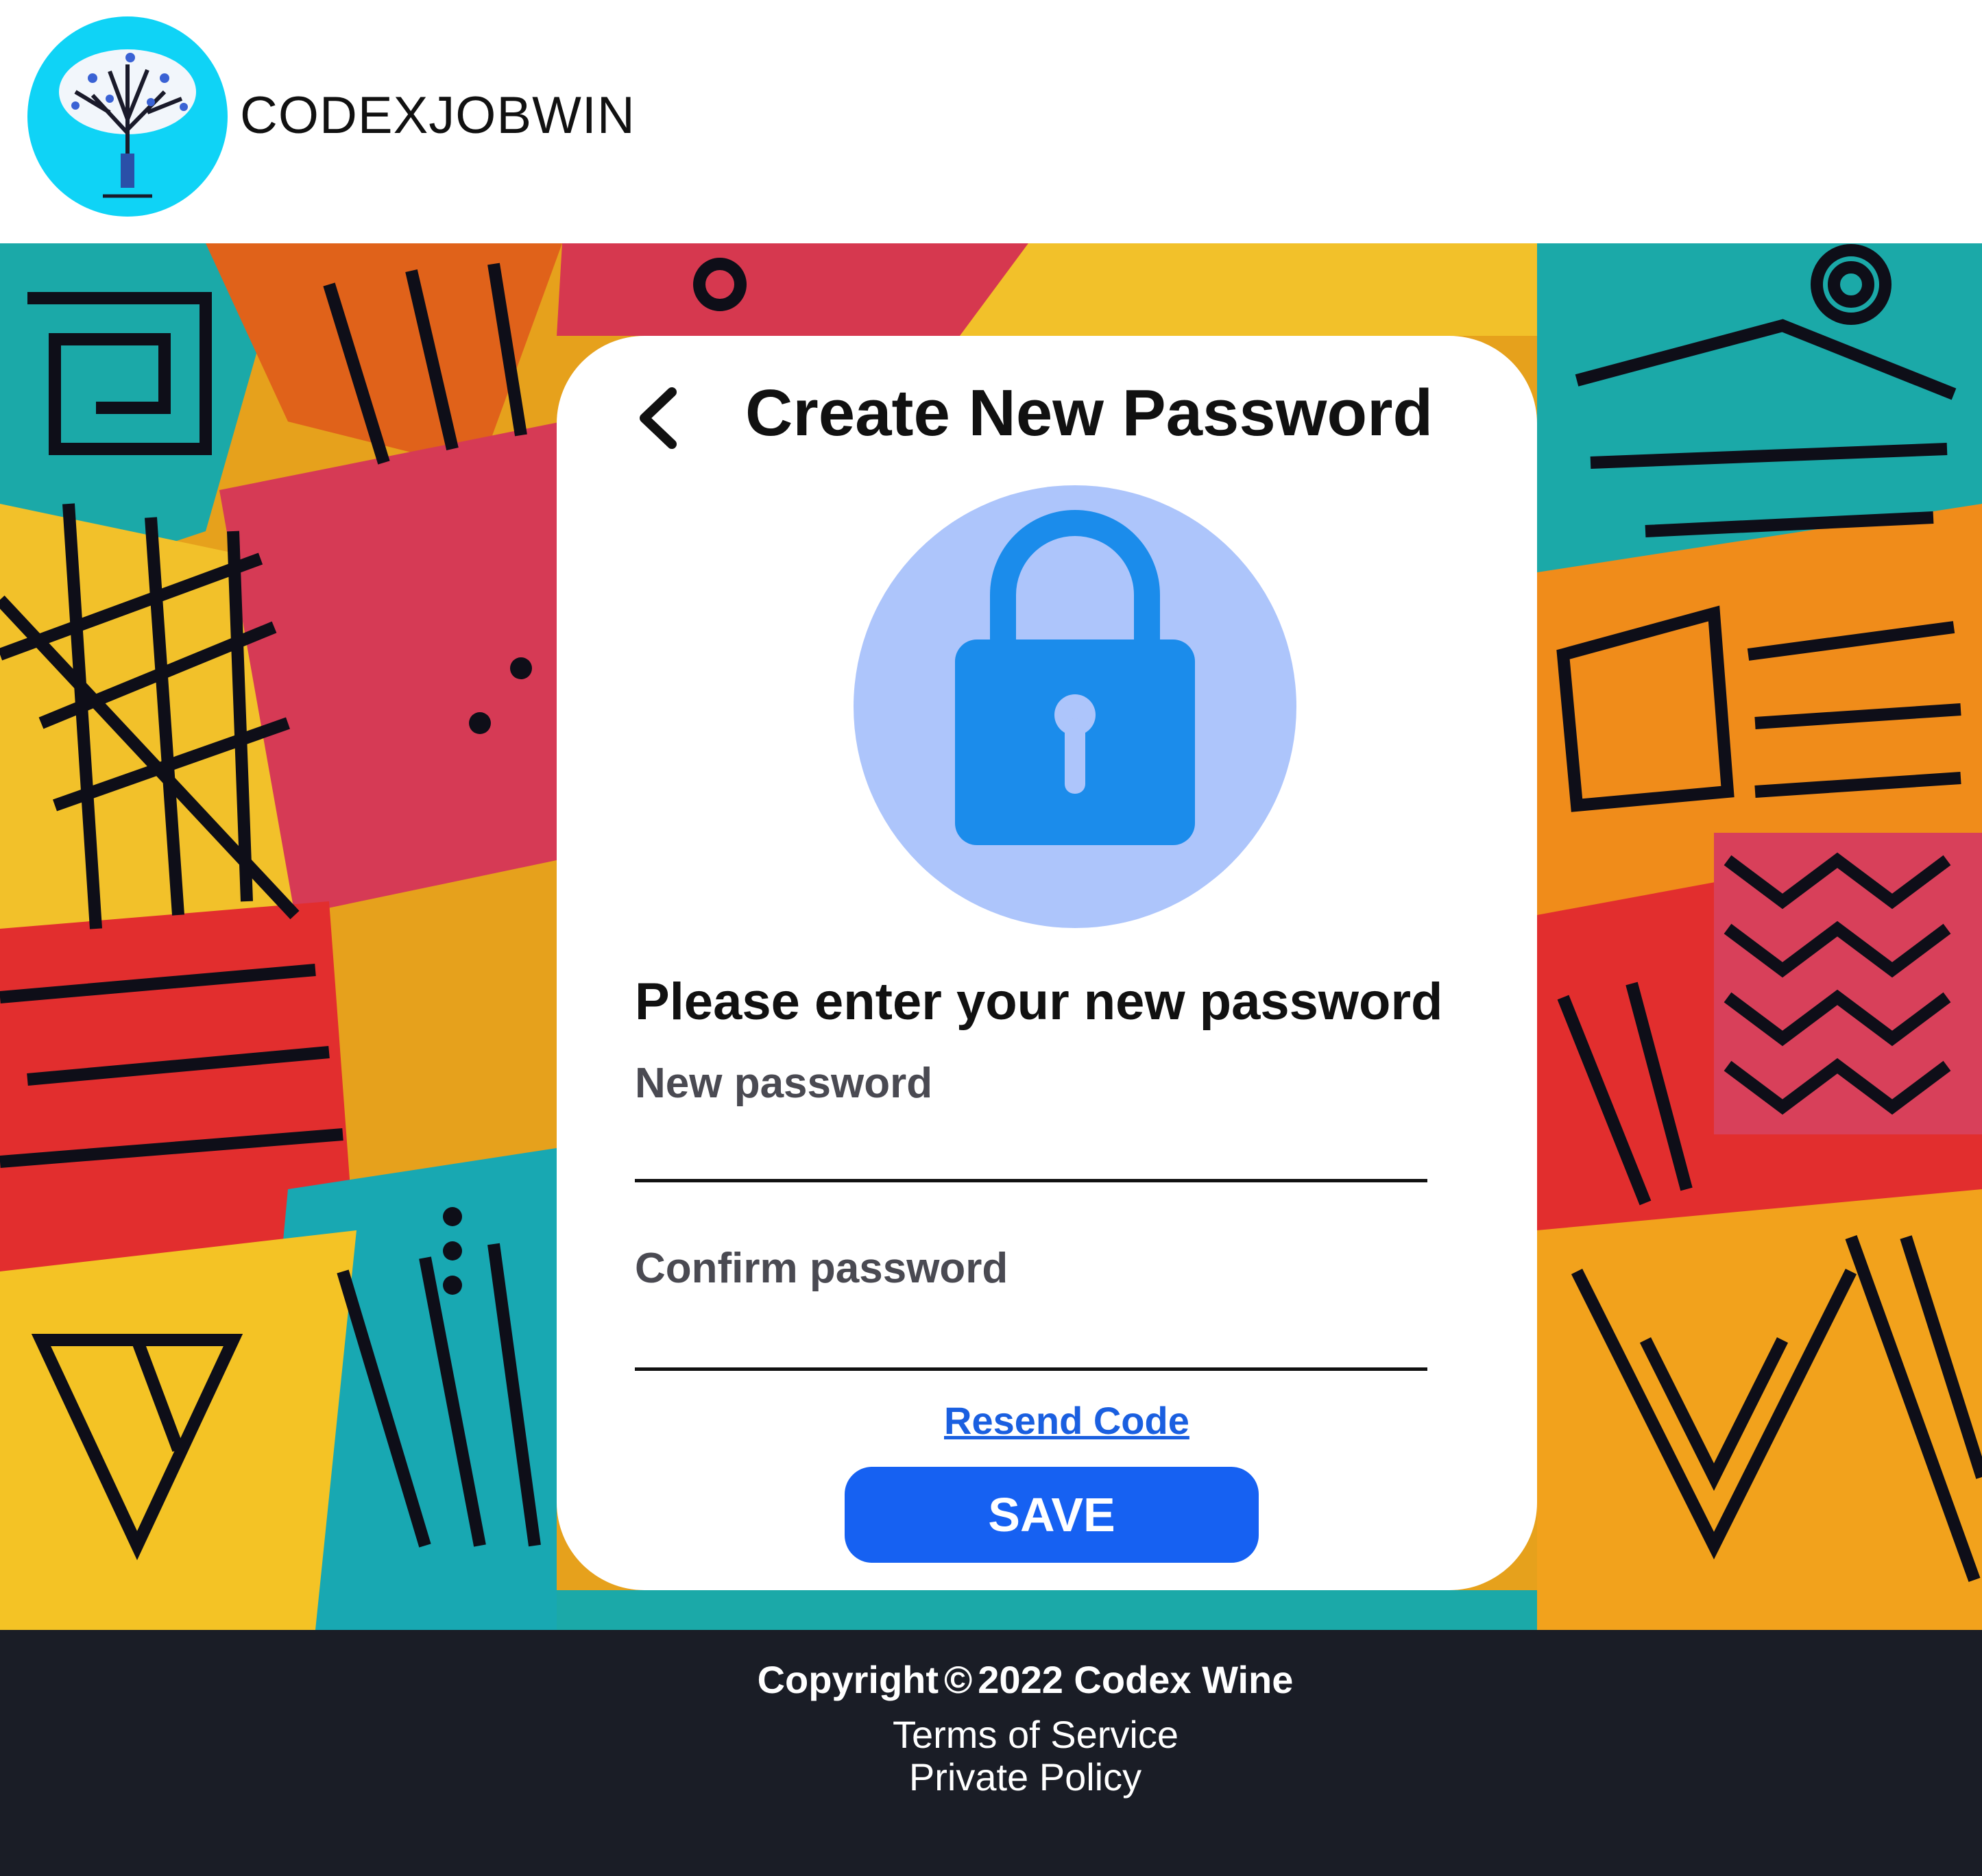 This screenshot has height=1876, width=1982. Describe the element at coordinates (1031, 1153) in the screenshot. I see `new-password-field` at that location.